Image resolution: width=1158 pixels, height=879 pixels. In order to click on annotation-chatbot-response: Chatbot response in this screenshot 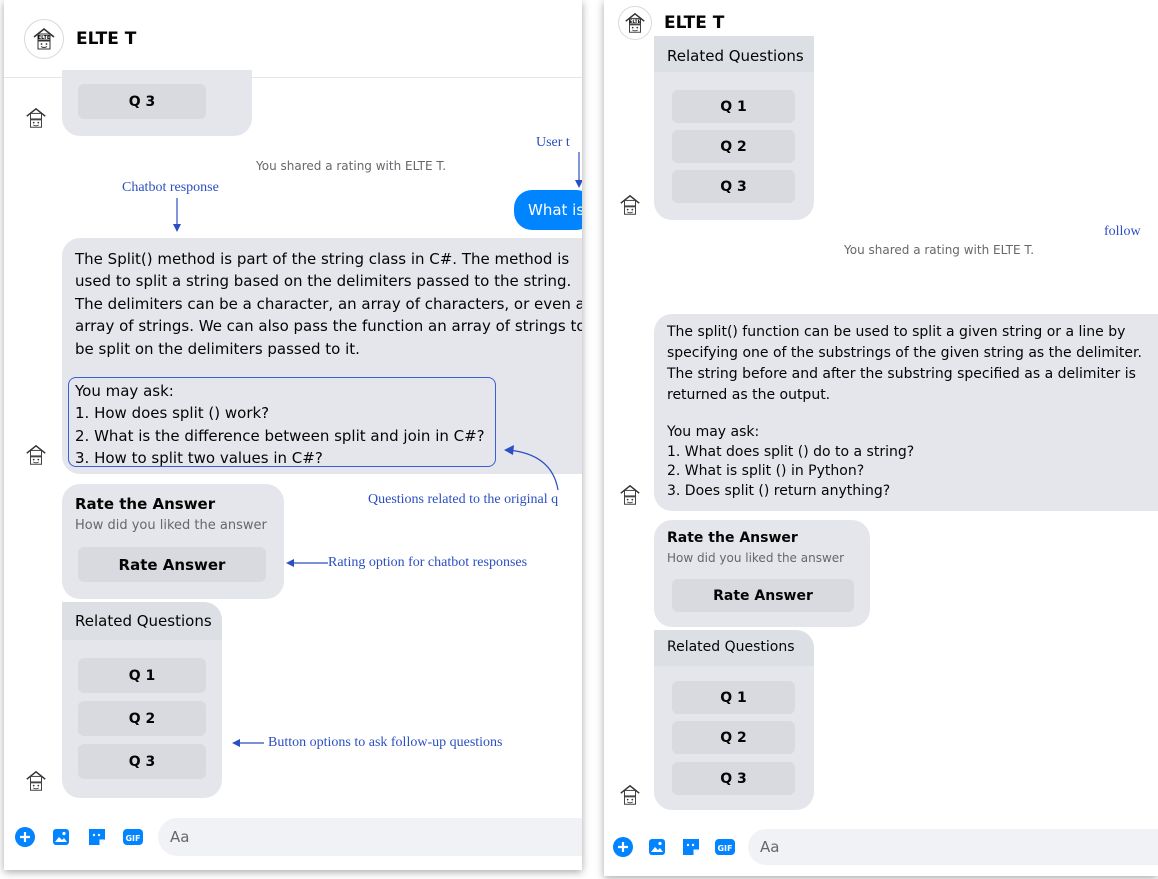, I will do `click(170, 187)`.